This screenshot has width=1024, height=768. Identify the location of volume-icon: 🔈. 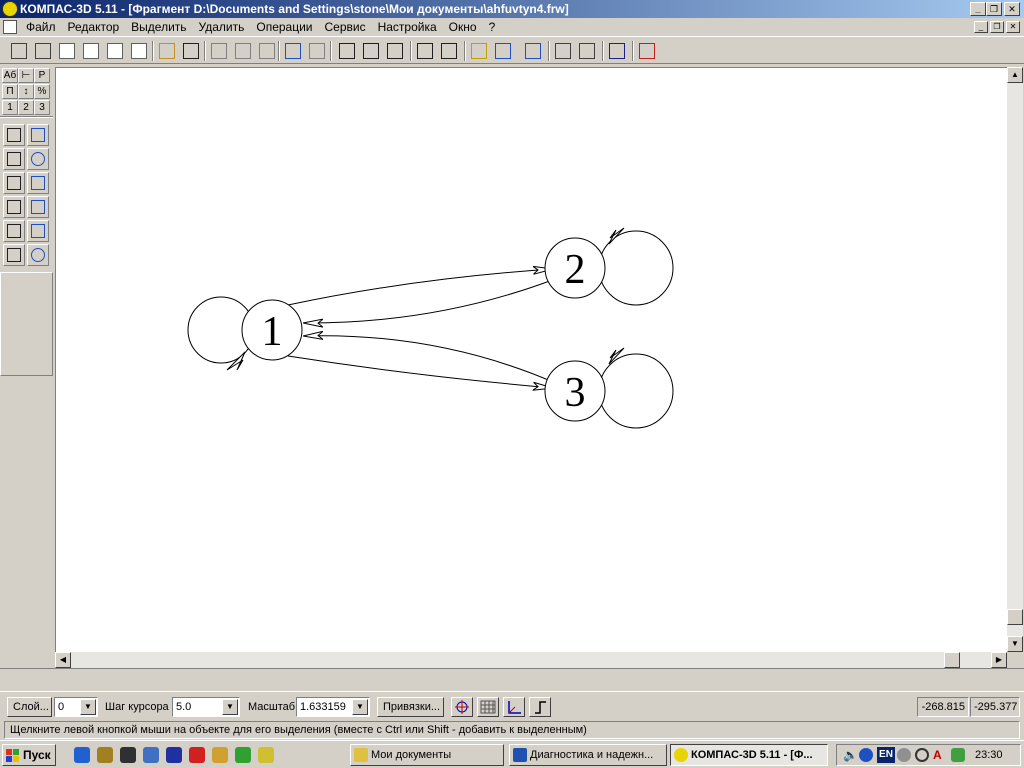
(850, 755).